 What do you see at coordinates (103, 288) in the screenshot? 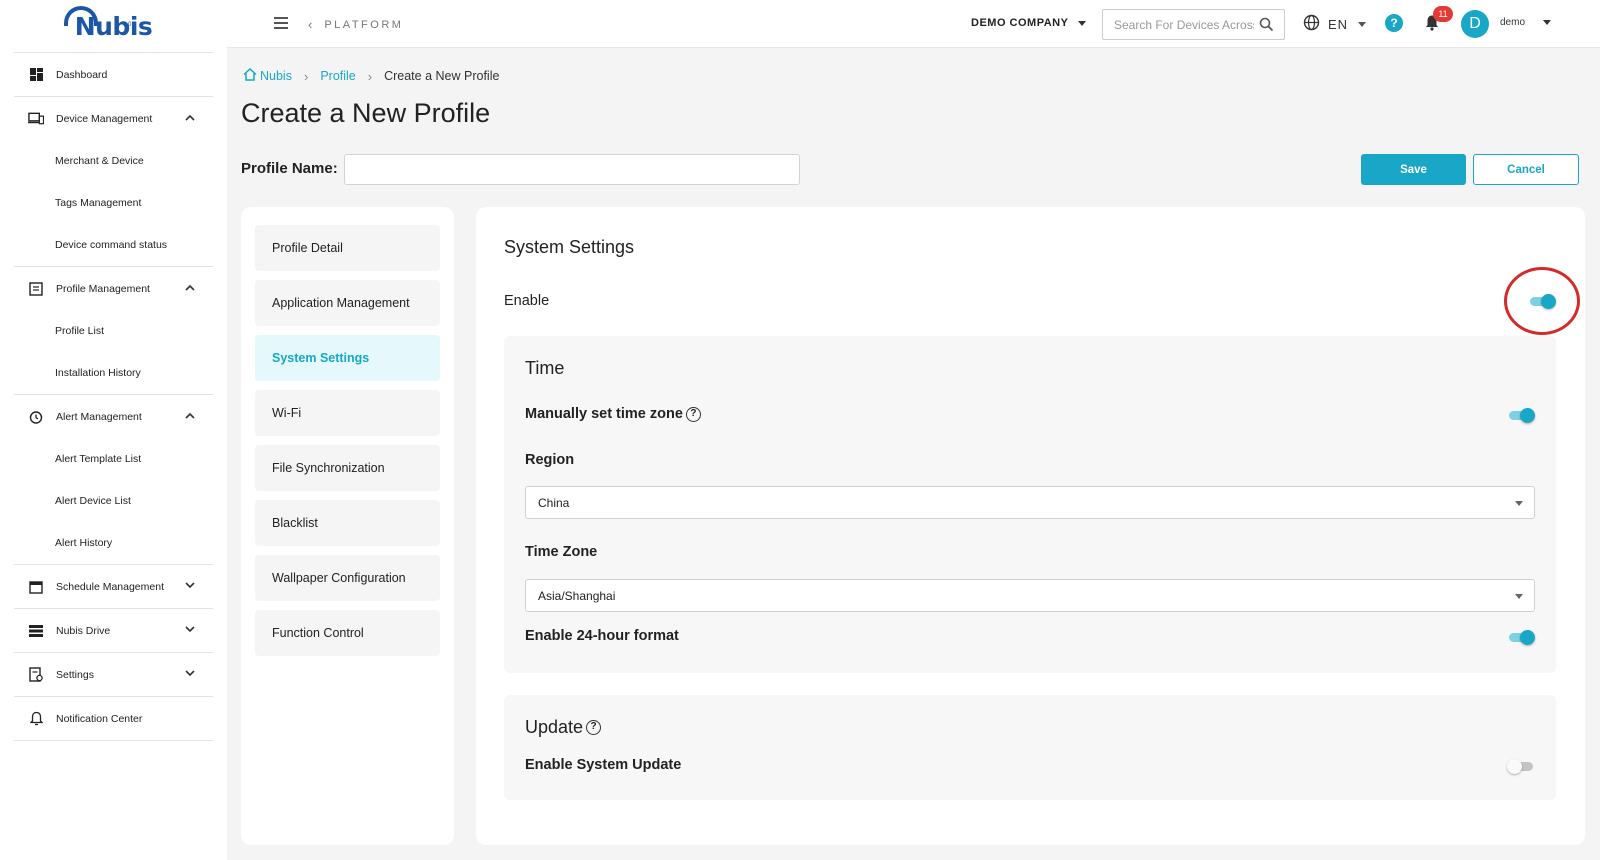
I see `sidebar-item-label: Profile Management` at bounding box center [103, 288].